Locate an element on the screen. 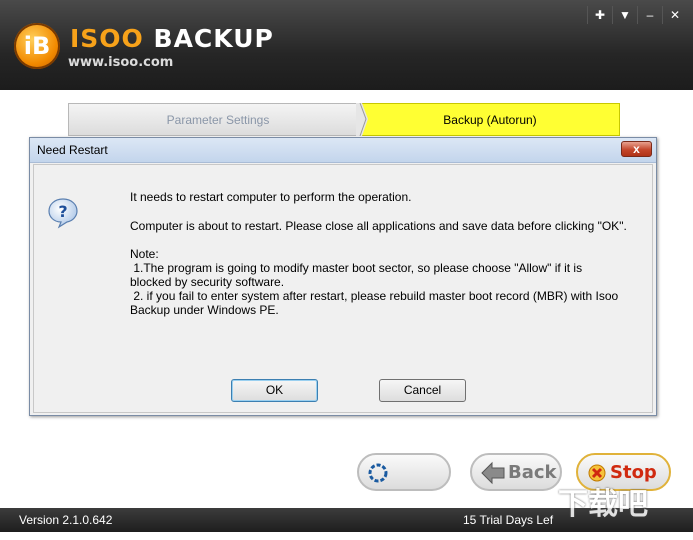 This screenshot has width=693, height=540. brand-name-second: BACKUP is located at coordinates (213, 38).